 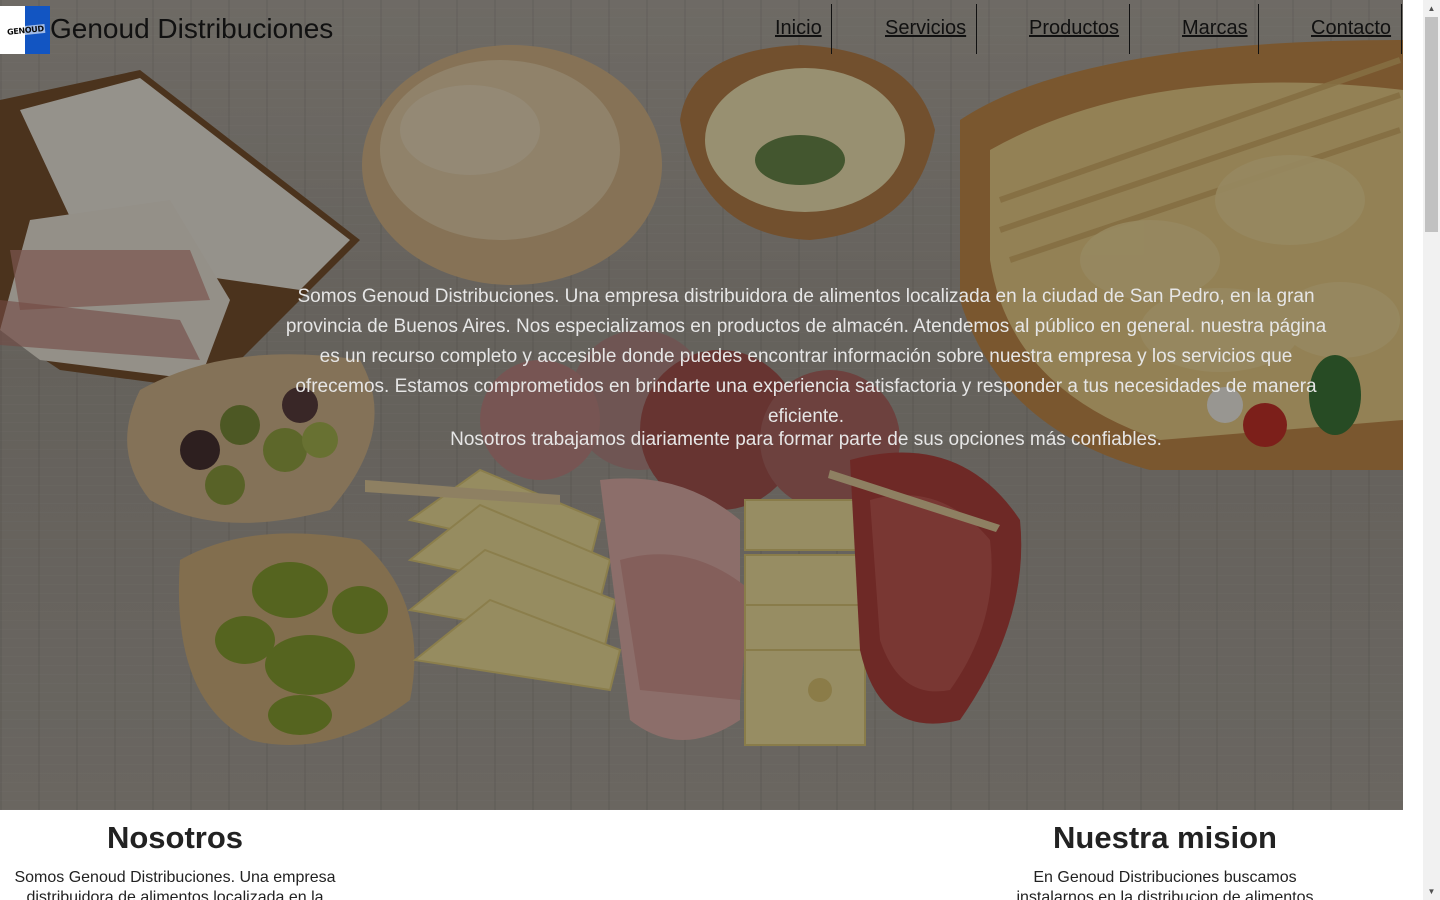 I want to click on scroll-down-arrow-icon: ▼, so click(x=1431, y=891).